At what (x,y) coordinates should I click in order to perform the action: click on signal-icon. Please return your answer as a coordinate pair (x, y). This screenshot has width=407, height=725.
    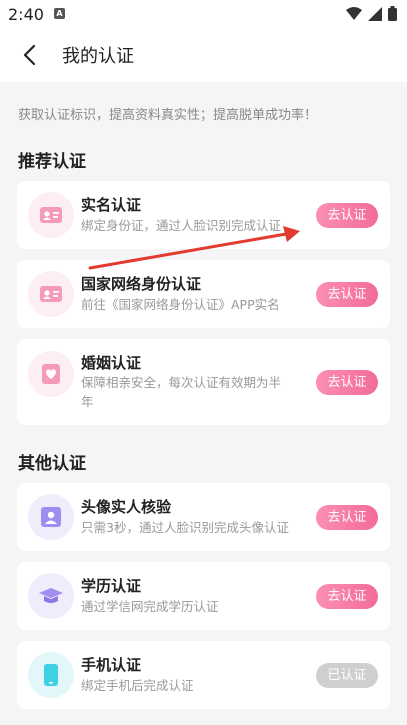
    Looking at the image, I should click on (375, 13).